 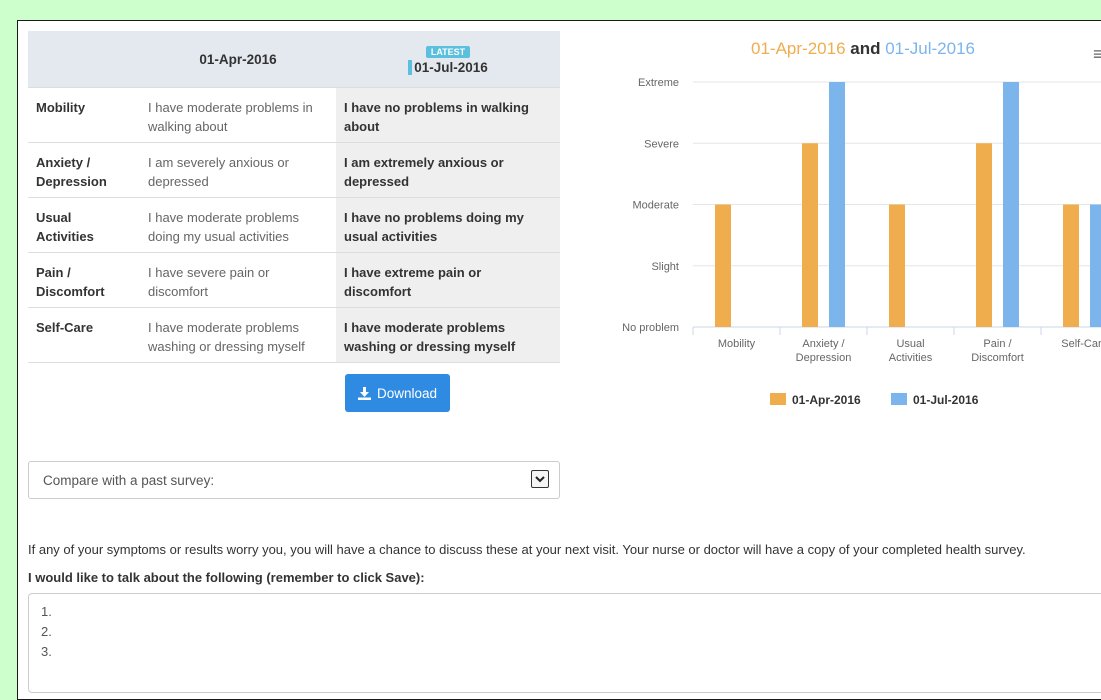 What do you see at coordinates (448, 52) in the screenshot?
I see `latest-badge: LATEST` at bounding box center [448, 52].